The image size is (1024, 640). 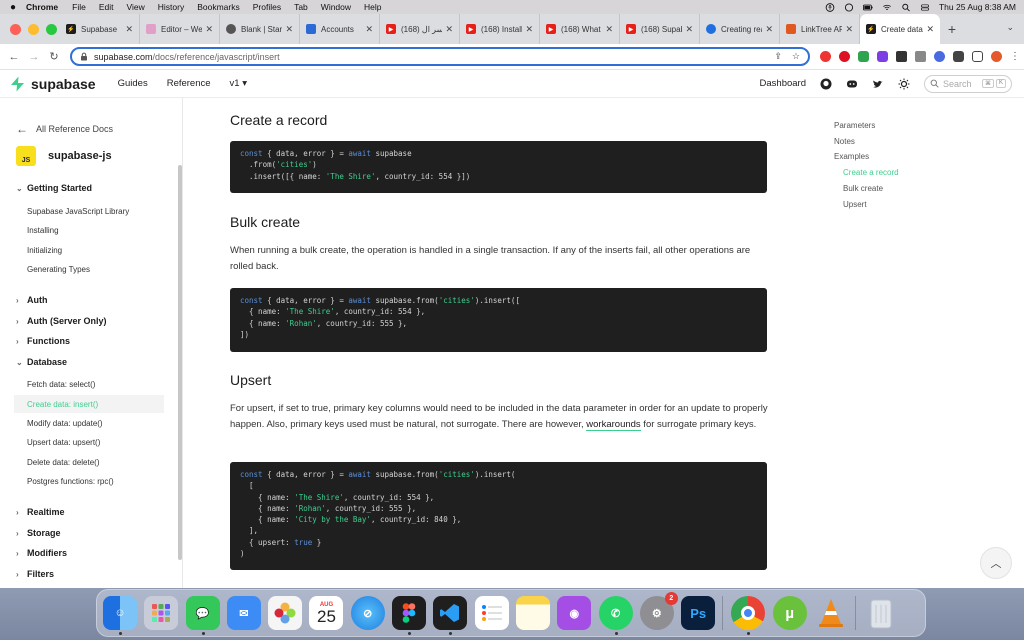 What do you see at coordinates (882, 56) in the screenshot?
I see `extension-purple-icon` at bounding box center [882, 56].